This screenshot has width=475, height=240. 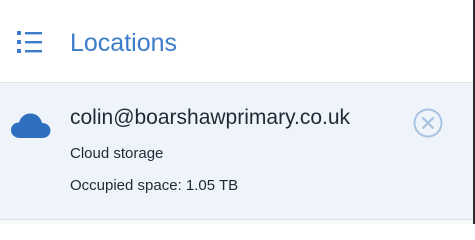 I want to click on close-circle-icon, so click(x=428, y=123).